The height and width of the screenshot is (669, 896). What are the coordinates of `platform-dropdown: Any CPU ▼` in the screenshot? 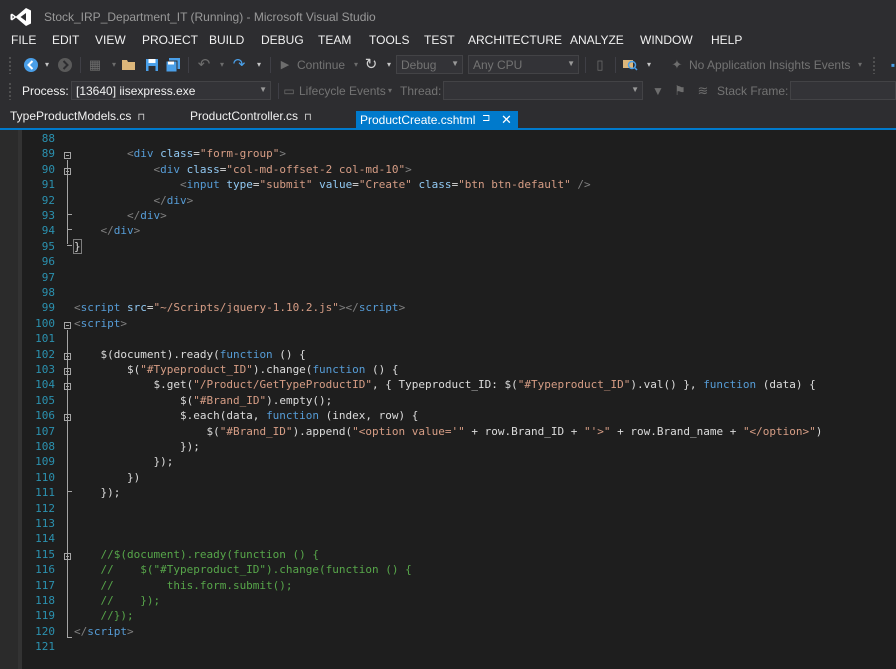 It's located at (523, 64).